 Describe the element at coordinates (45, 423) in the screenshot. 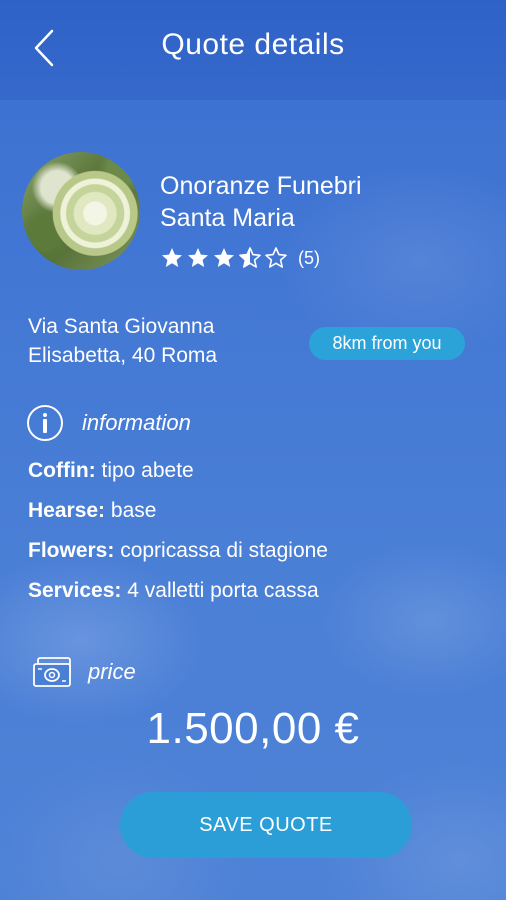

I see `info-icon` at that location.